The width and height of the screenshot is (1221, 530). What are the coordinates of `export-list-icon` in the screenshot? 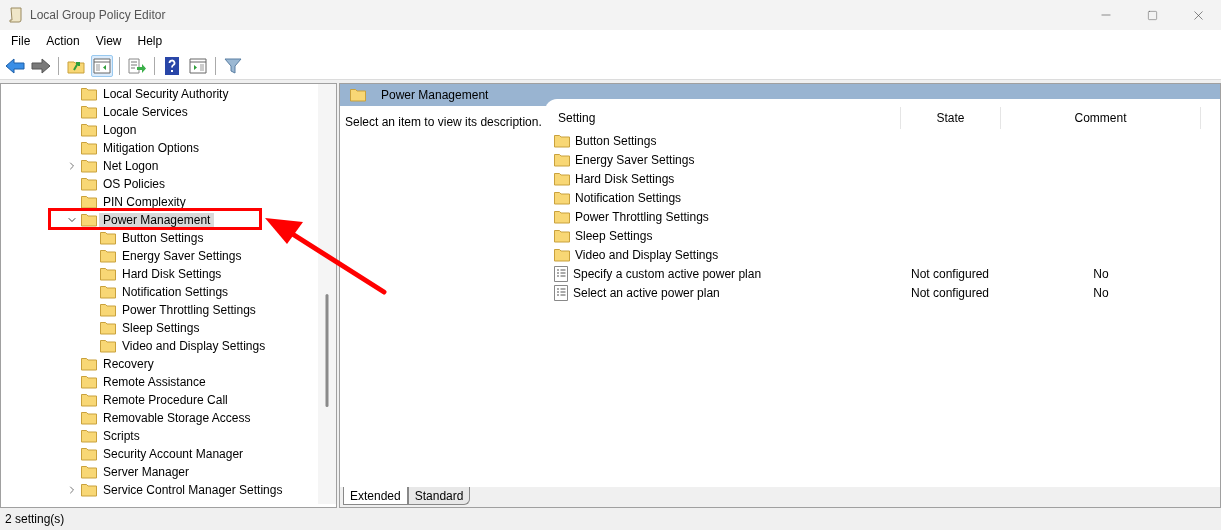 It's located at (137, 65).